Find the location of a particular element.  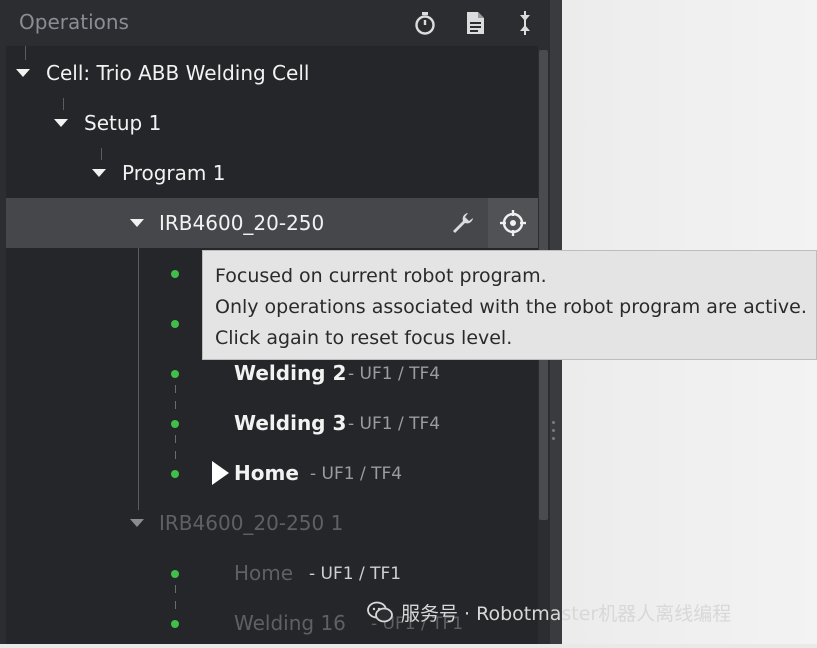

stopwatch-icon is located at coordinates (425, 23).